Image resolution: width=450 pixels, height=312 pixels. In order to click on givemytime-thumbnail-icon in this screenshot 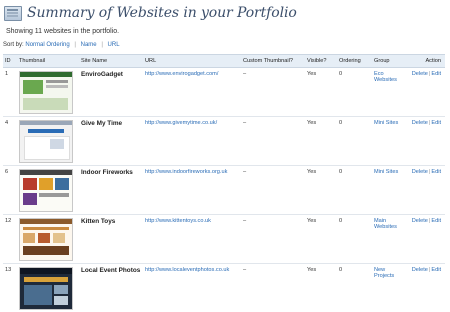, I will do `click(46, 141)`.